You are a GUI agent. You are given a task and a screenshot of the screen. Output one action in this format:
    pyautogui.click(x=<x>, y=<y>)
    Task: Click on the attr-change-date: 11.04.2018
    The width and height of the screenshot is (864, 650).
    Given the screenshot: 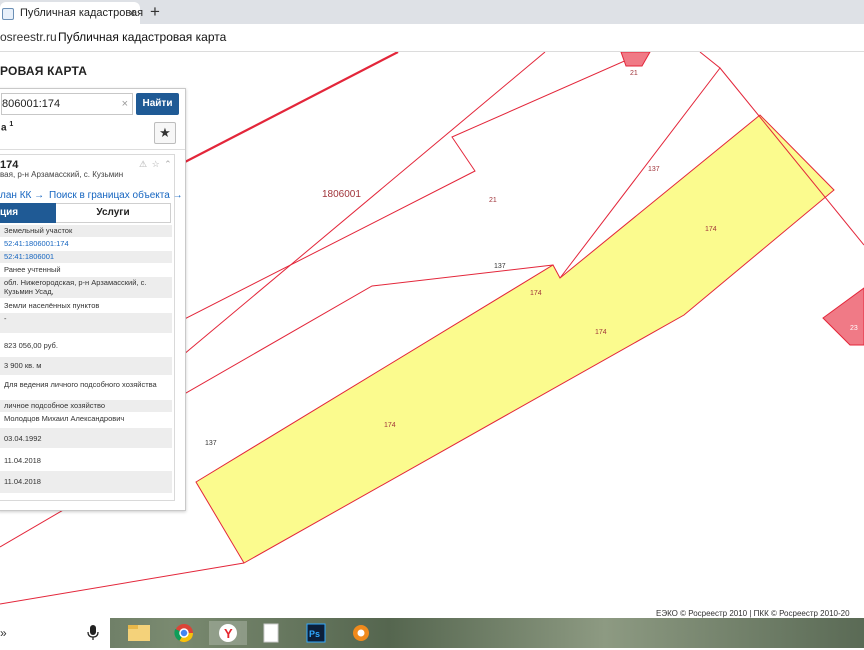 What is the action you would take?
    pyautogui.click(x=22, y=460)
    